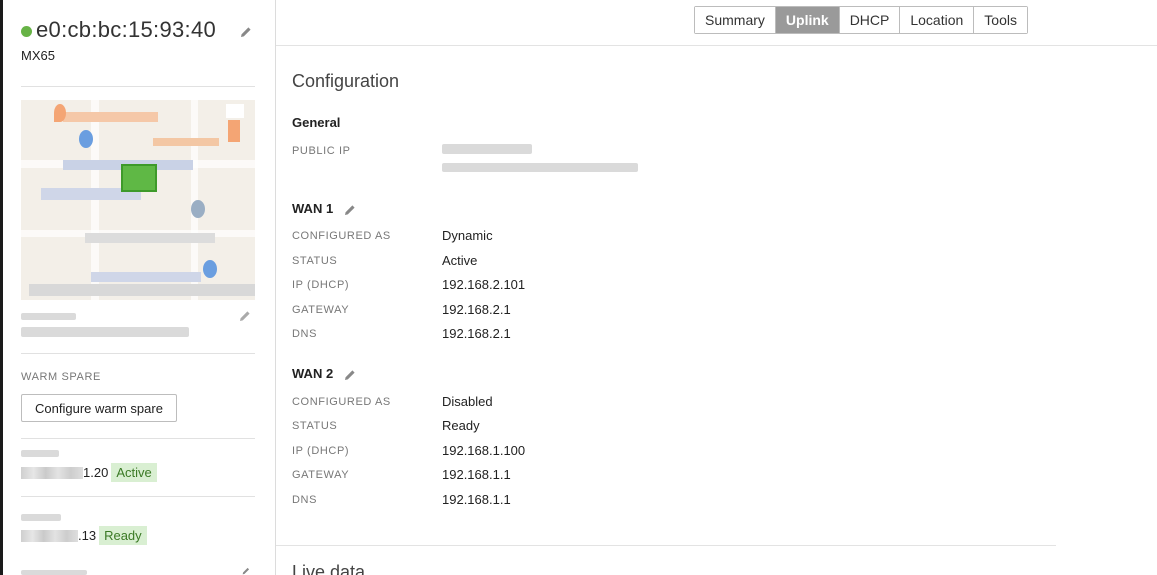 This screenshot has width=1157, height=575. Describe the element at coordinates (305, 500) in the screenshot. I see `wan2-dns-label: DNS` at that location.